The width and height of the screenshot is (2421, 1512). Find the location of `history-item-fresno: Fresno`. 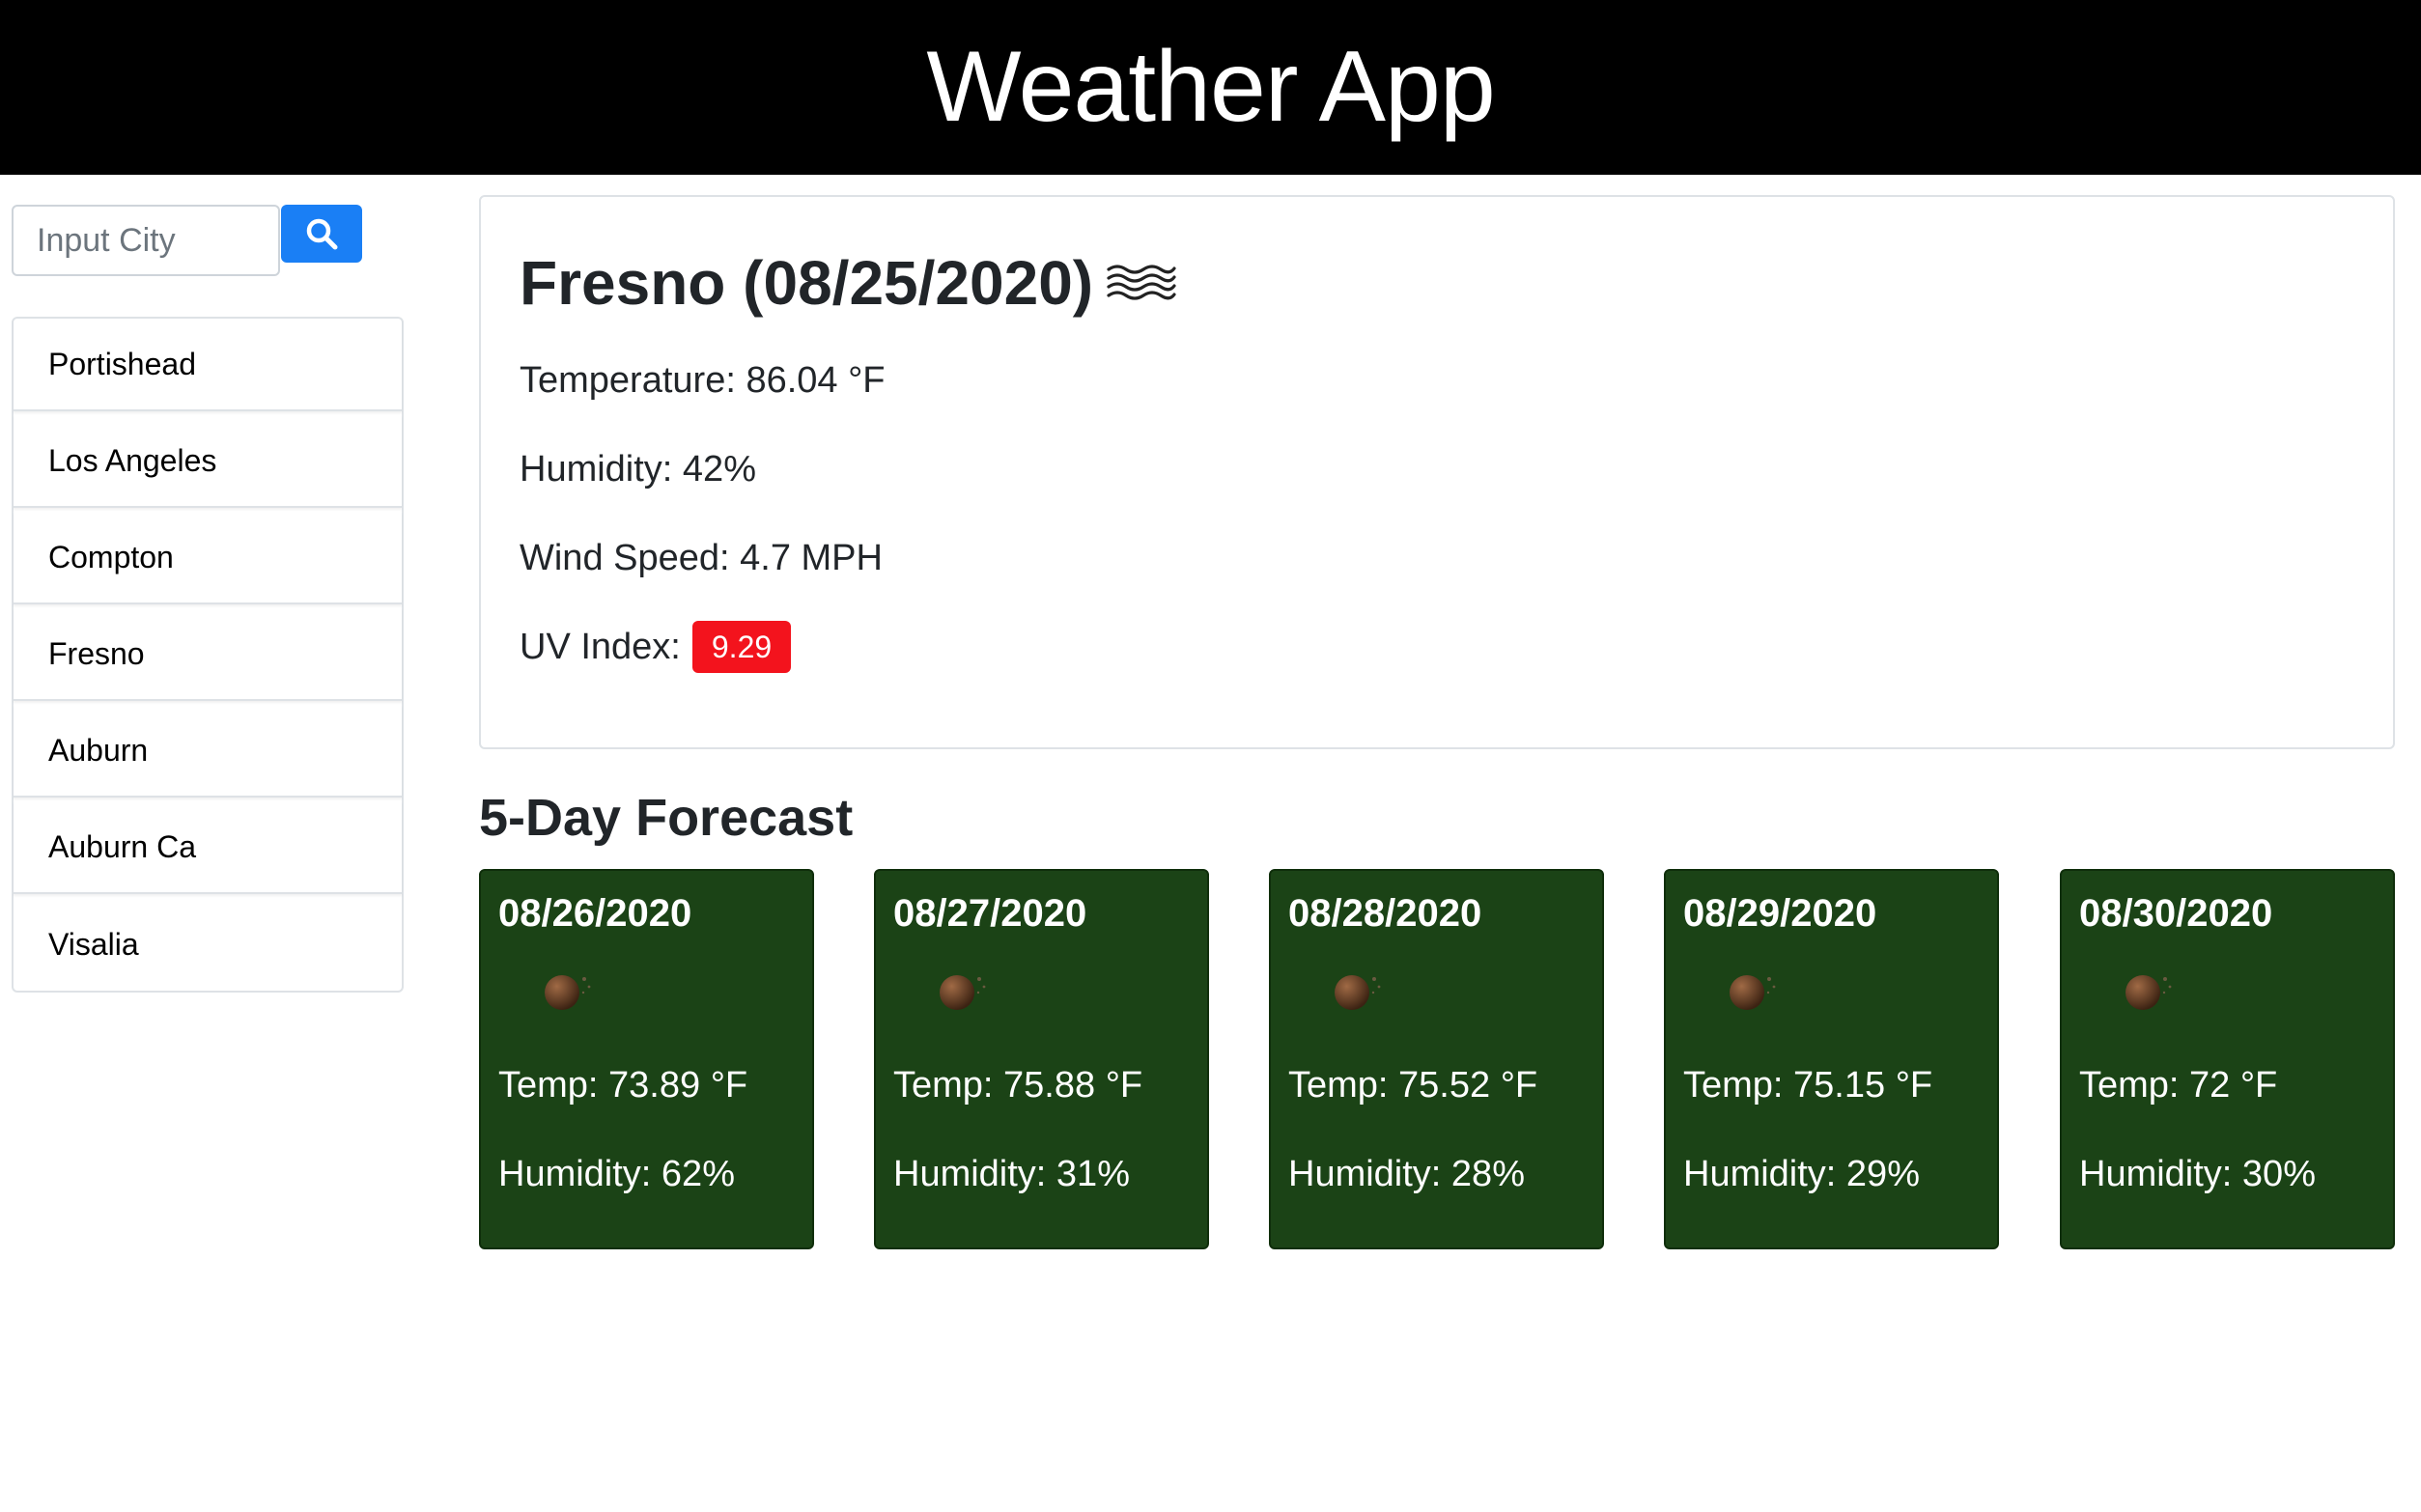

history-item-fresno: Fresno is located at coordinates (208, 655).